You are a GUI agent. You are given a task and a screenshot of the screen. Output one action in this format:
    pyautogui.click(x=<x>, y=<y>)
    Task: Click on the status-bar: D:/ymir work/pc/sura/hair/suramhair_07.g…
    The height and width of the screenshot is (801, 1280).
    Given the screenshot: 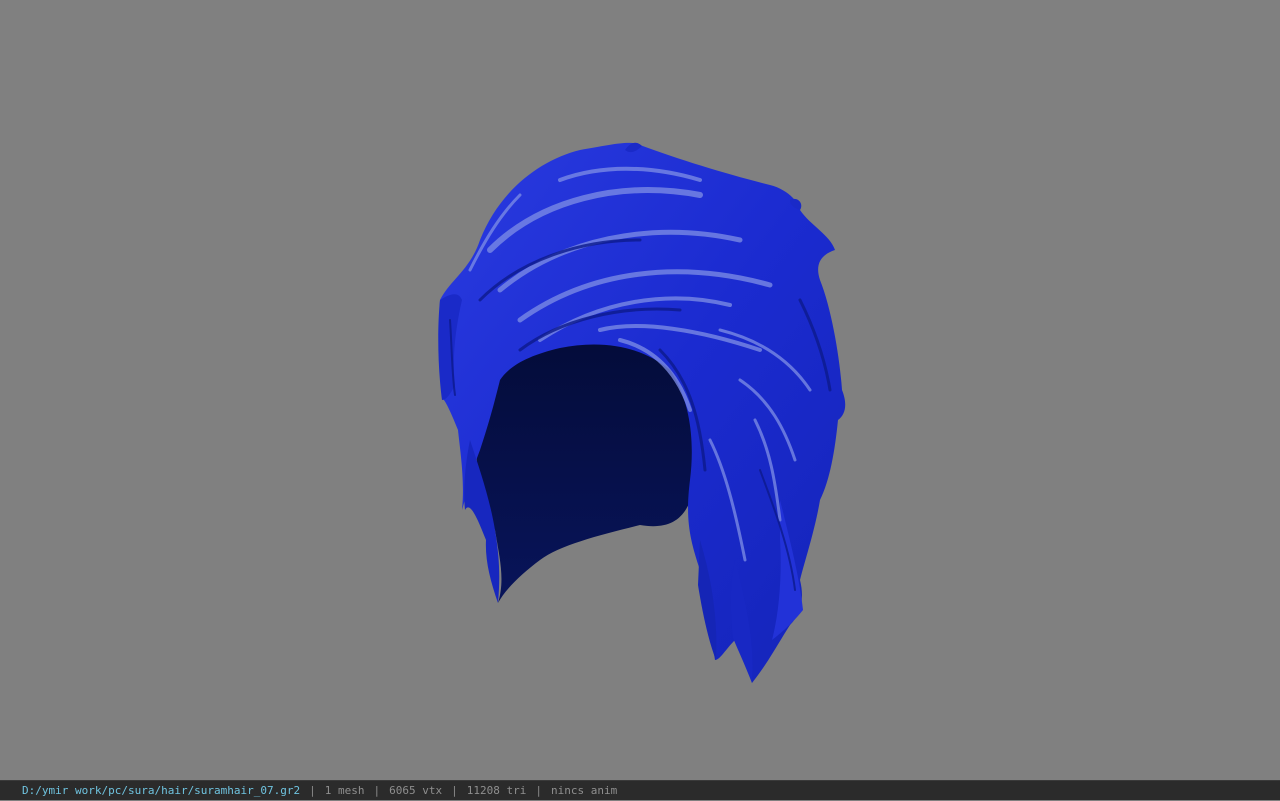 What is the action you would take?
    pyautogui.click(x=640, y=790)
    